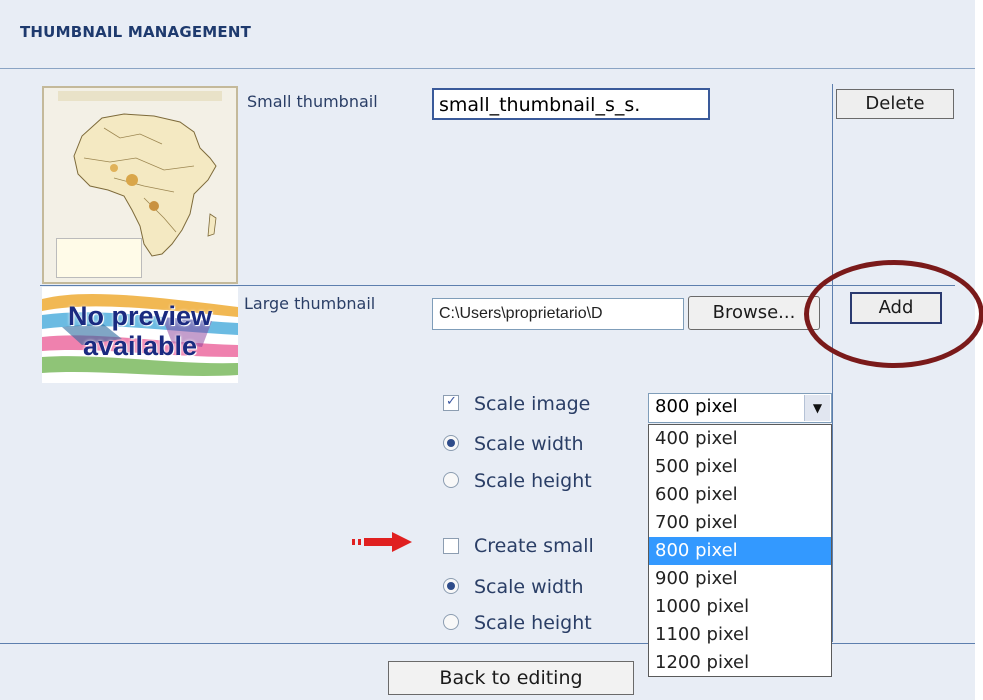 The width and height of the screenshot is (983, 700). Describe the element at coordinates (451, 480) in the screenshot. I see `scale-height-radio` at that location.